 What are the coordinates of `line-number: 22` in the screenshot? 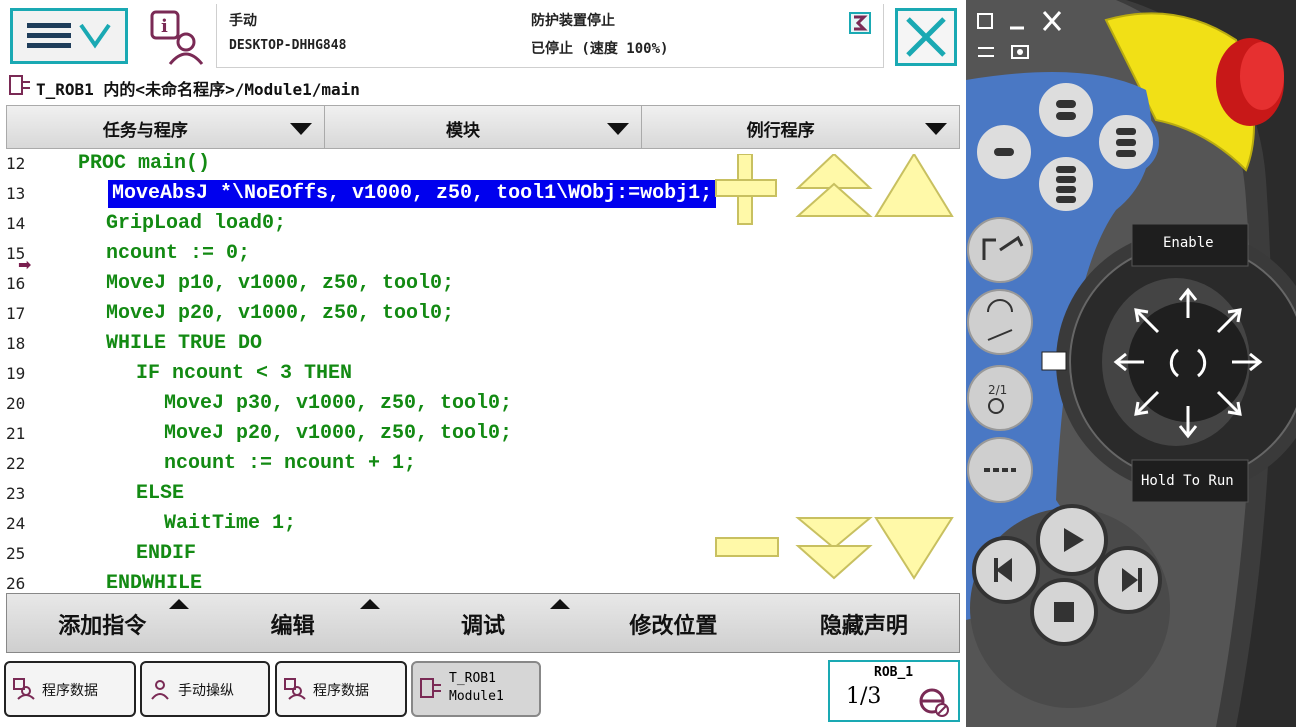 It's located at (16, 463).